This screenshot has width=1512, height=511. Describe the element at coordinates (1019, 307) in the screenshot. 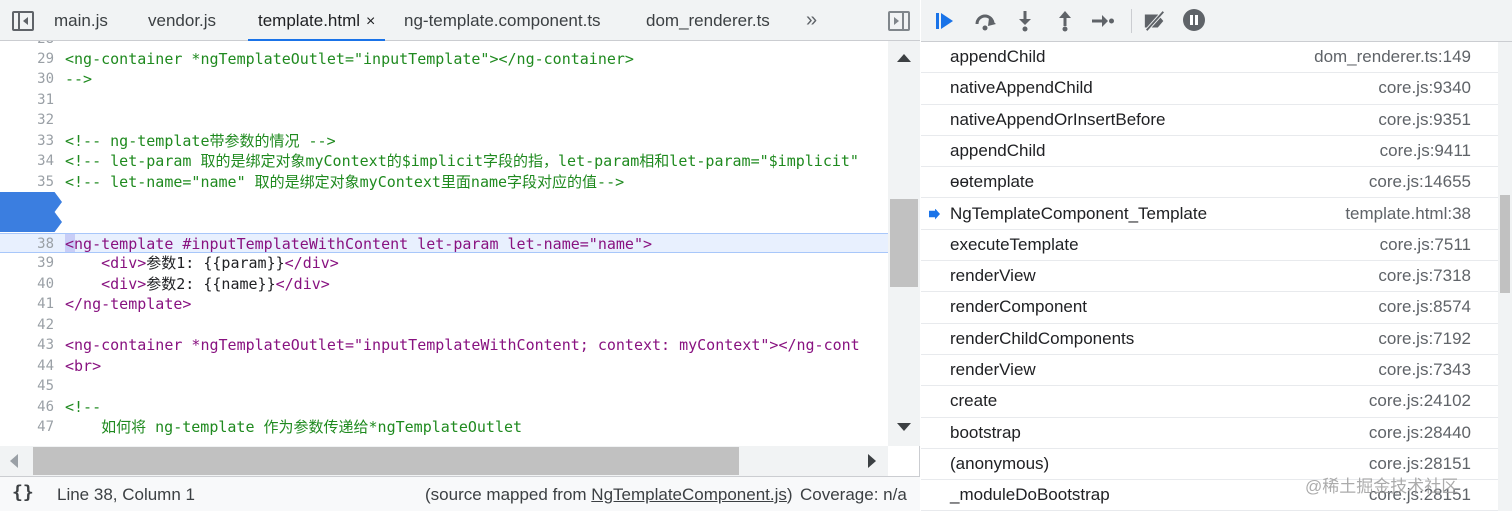

I see `frame-name: renderComponent` at that location.